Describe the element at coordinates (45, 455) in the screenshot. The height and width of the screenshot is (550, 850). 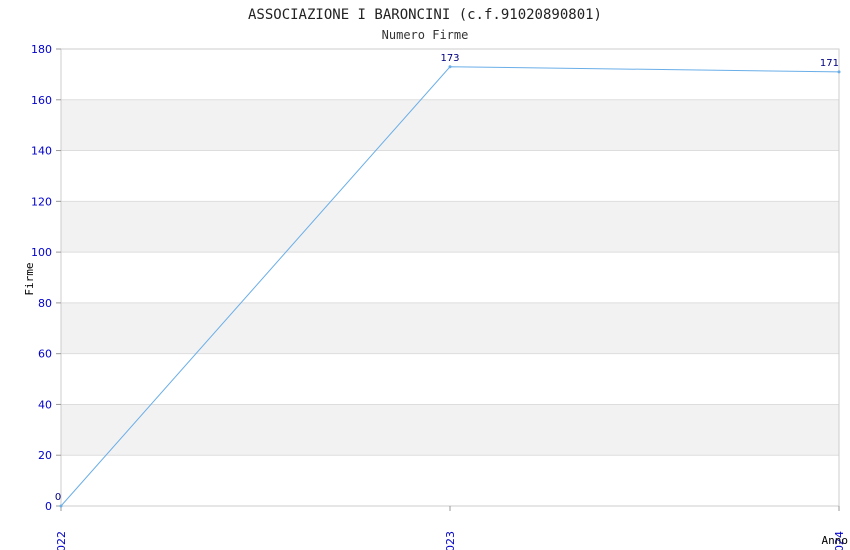
I see `y-tick-label: 20` at that location.